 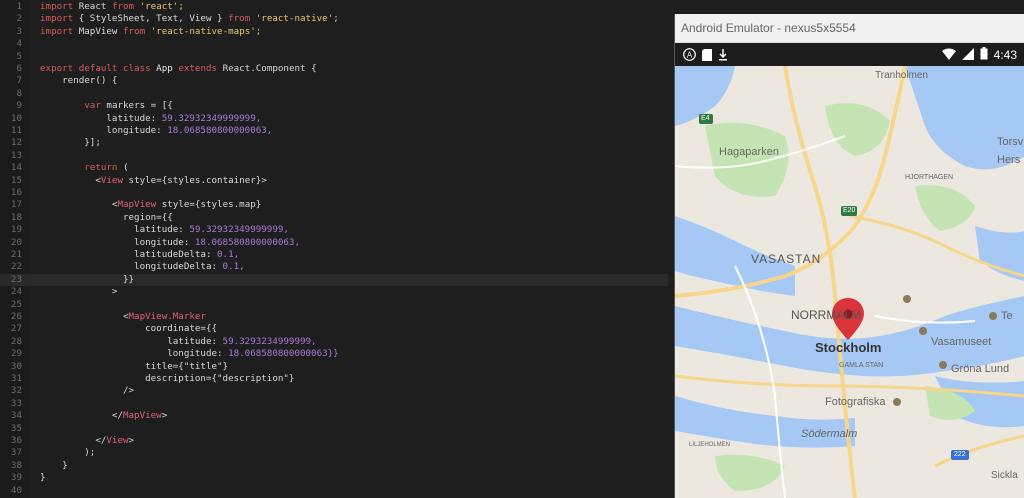 What do you see at coordinates (334, 379) in the screenshot?
I see `code-line: 31 description={"description"}` at bounding box center [334, 379].